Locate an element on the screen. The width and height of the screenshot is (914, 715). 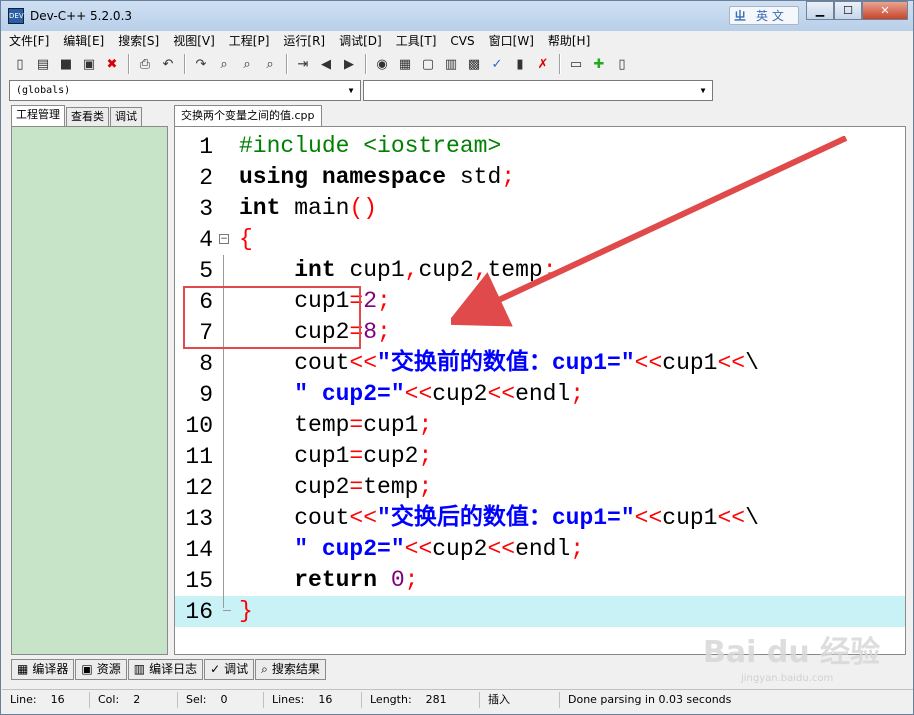
code-line: 14 " cup2="<<cup2<<endl; is located at coordinates (540, 549).